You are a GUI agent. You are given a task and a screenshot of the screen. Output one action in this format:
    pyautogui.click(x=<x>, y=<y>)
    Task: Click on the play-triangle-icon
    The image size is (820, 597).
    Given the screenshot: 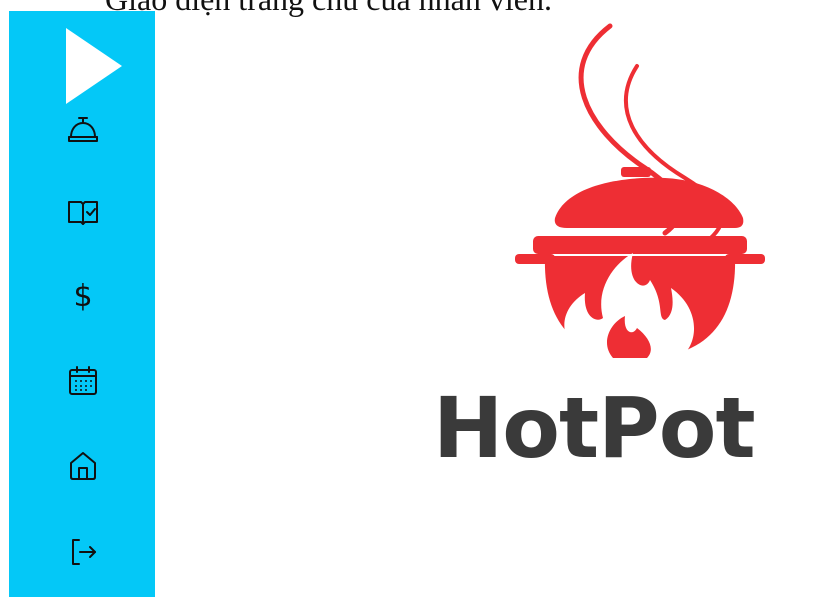 What is the action you would take?
    pyautogui.click(x=94, y=66)
    